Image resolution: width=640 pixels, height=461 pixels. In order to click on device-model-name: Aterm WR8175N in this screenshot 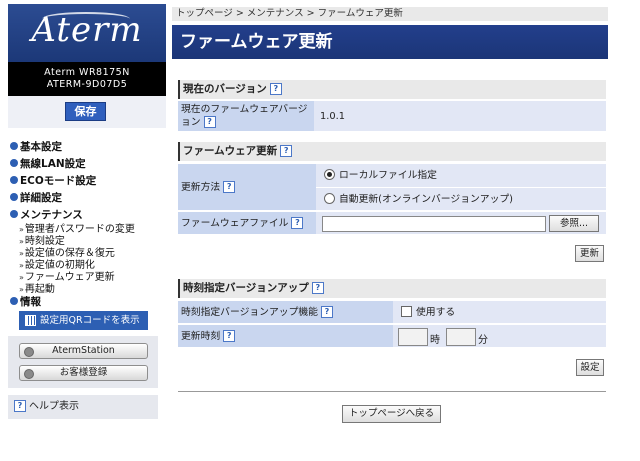, I will do `click(87, 72)`.